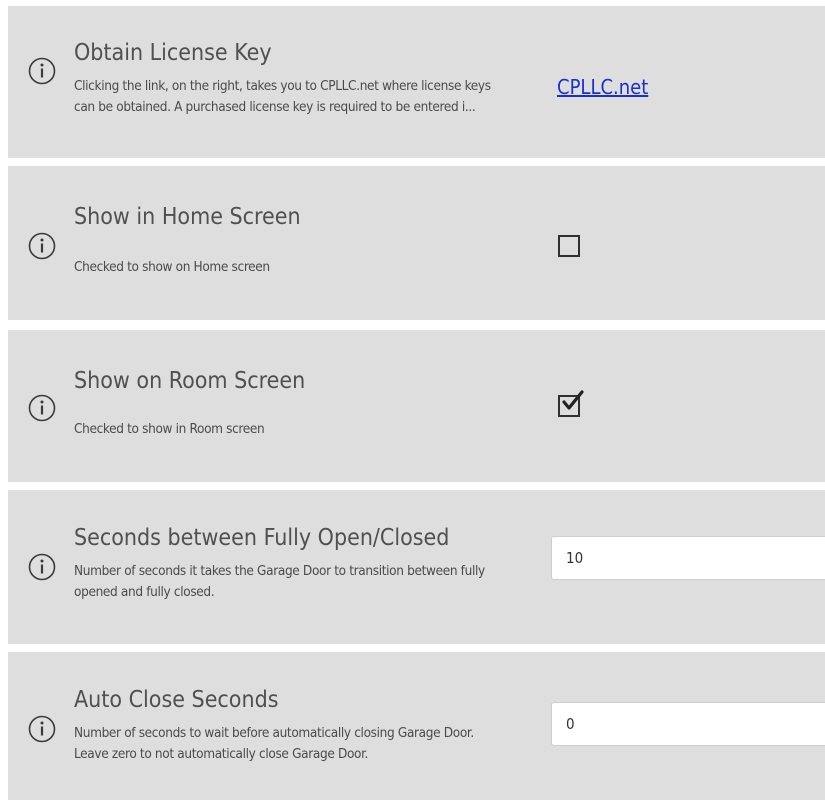 Image resolution: width=825 pixels, height=800 pixels. I want to click on setting-title: Seconds between Fully Open/Closed, so click(262, 538).